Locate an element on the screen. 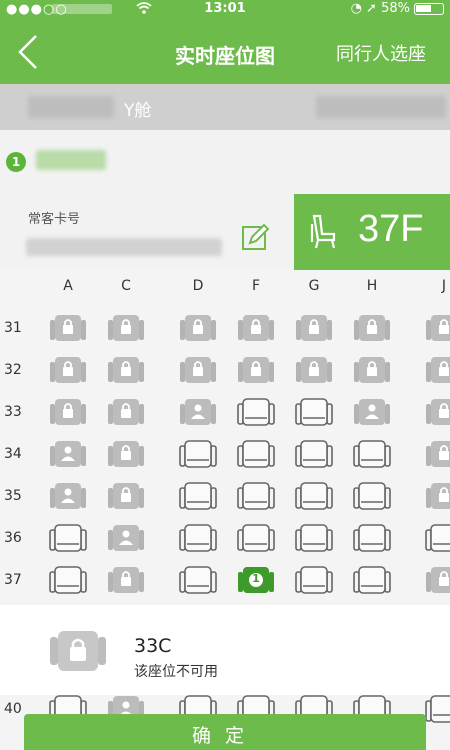 This screenshot has height=750, width=450. seat-32d-locked is located at coordinates (198, 370).